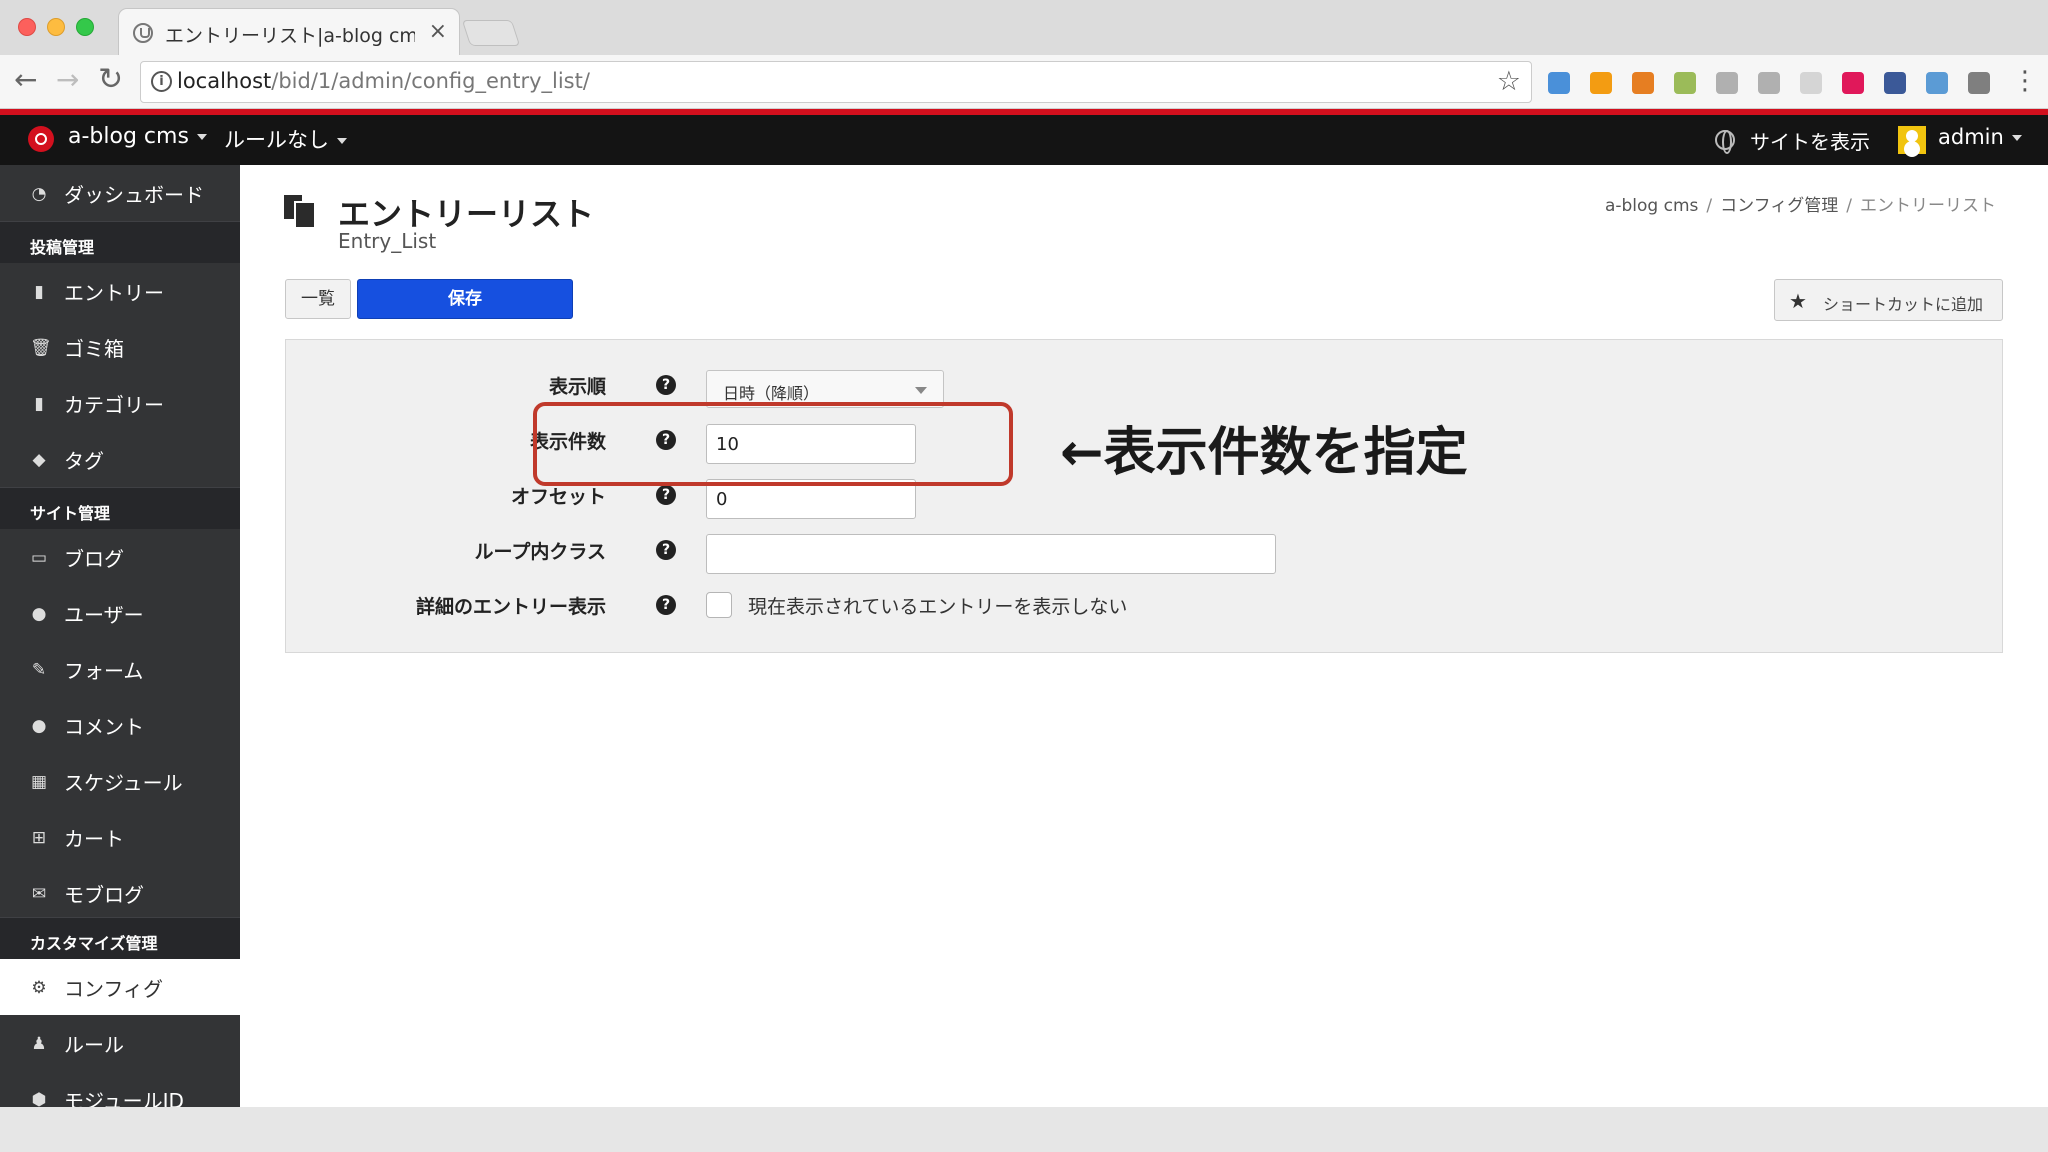 This screenshot has height=1152, width=2048. What do you see at coordinates (1779, 206) in the screenshot?
I see `breadcrumb-item: コンフィグ管理` at bounding box center [1779, 206].